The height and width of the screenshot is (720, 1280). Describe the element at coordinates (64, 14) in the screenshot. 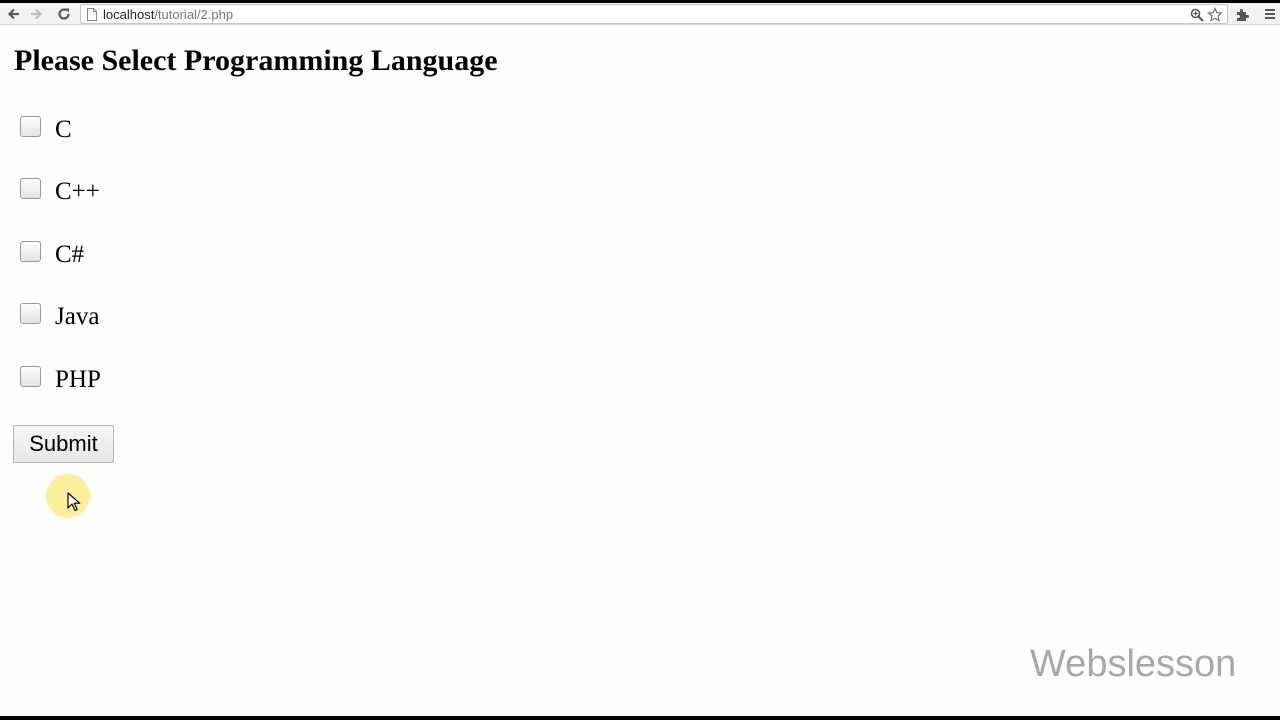

I see `reload-icon` at that location.